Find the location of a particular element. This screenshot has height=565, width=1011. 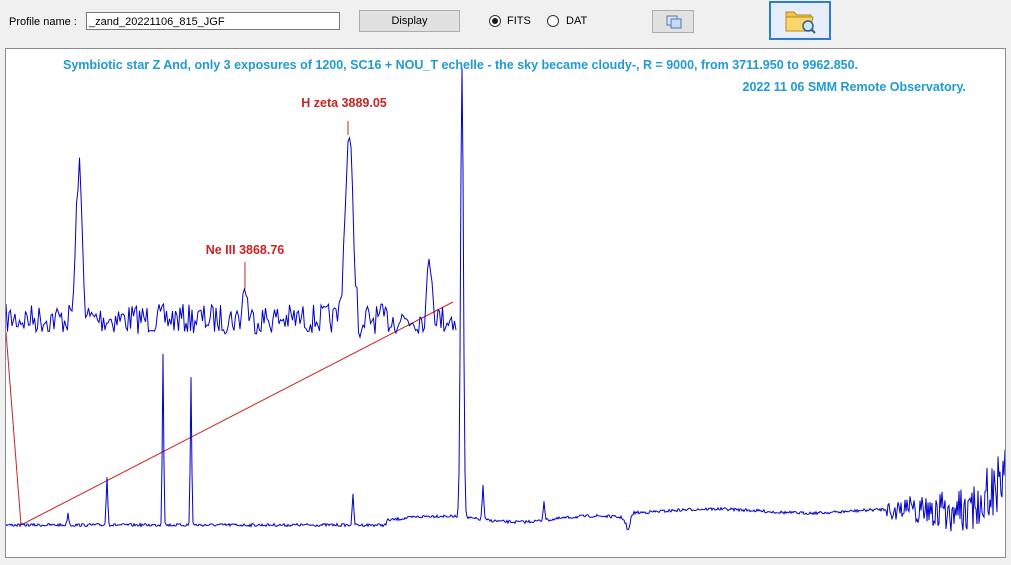

radio-selected-dot is located at coordinates (495, 21).